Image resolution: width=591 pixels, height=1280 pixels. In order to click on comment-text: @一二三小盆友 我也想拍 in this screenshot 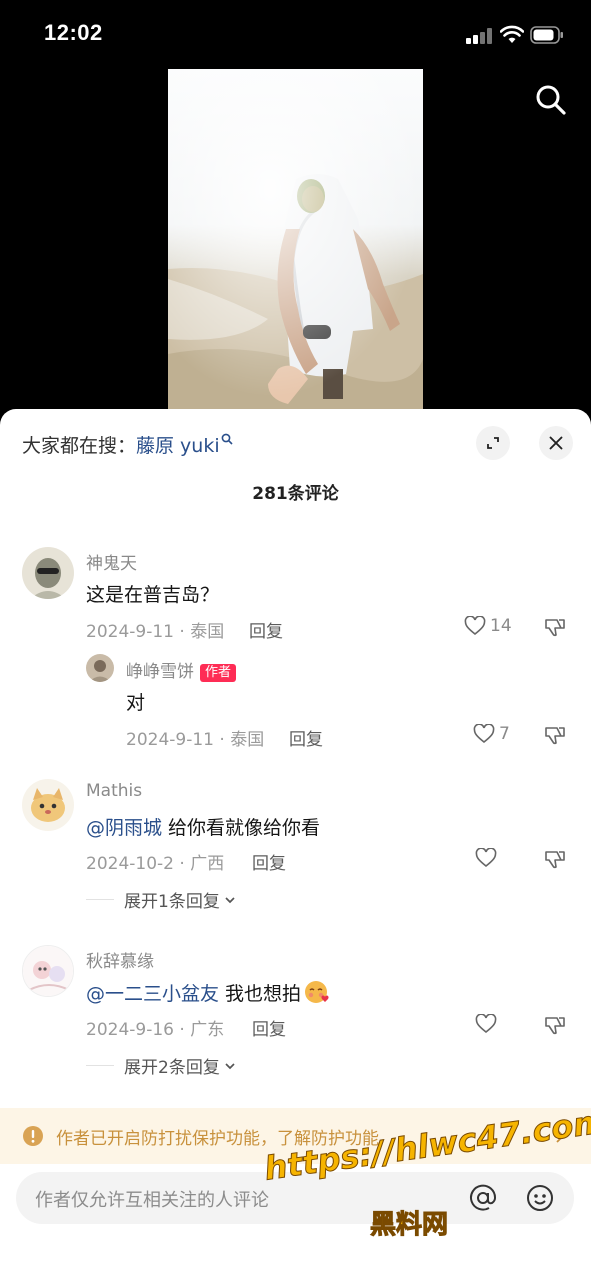, I will do `click(207, 992)`.